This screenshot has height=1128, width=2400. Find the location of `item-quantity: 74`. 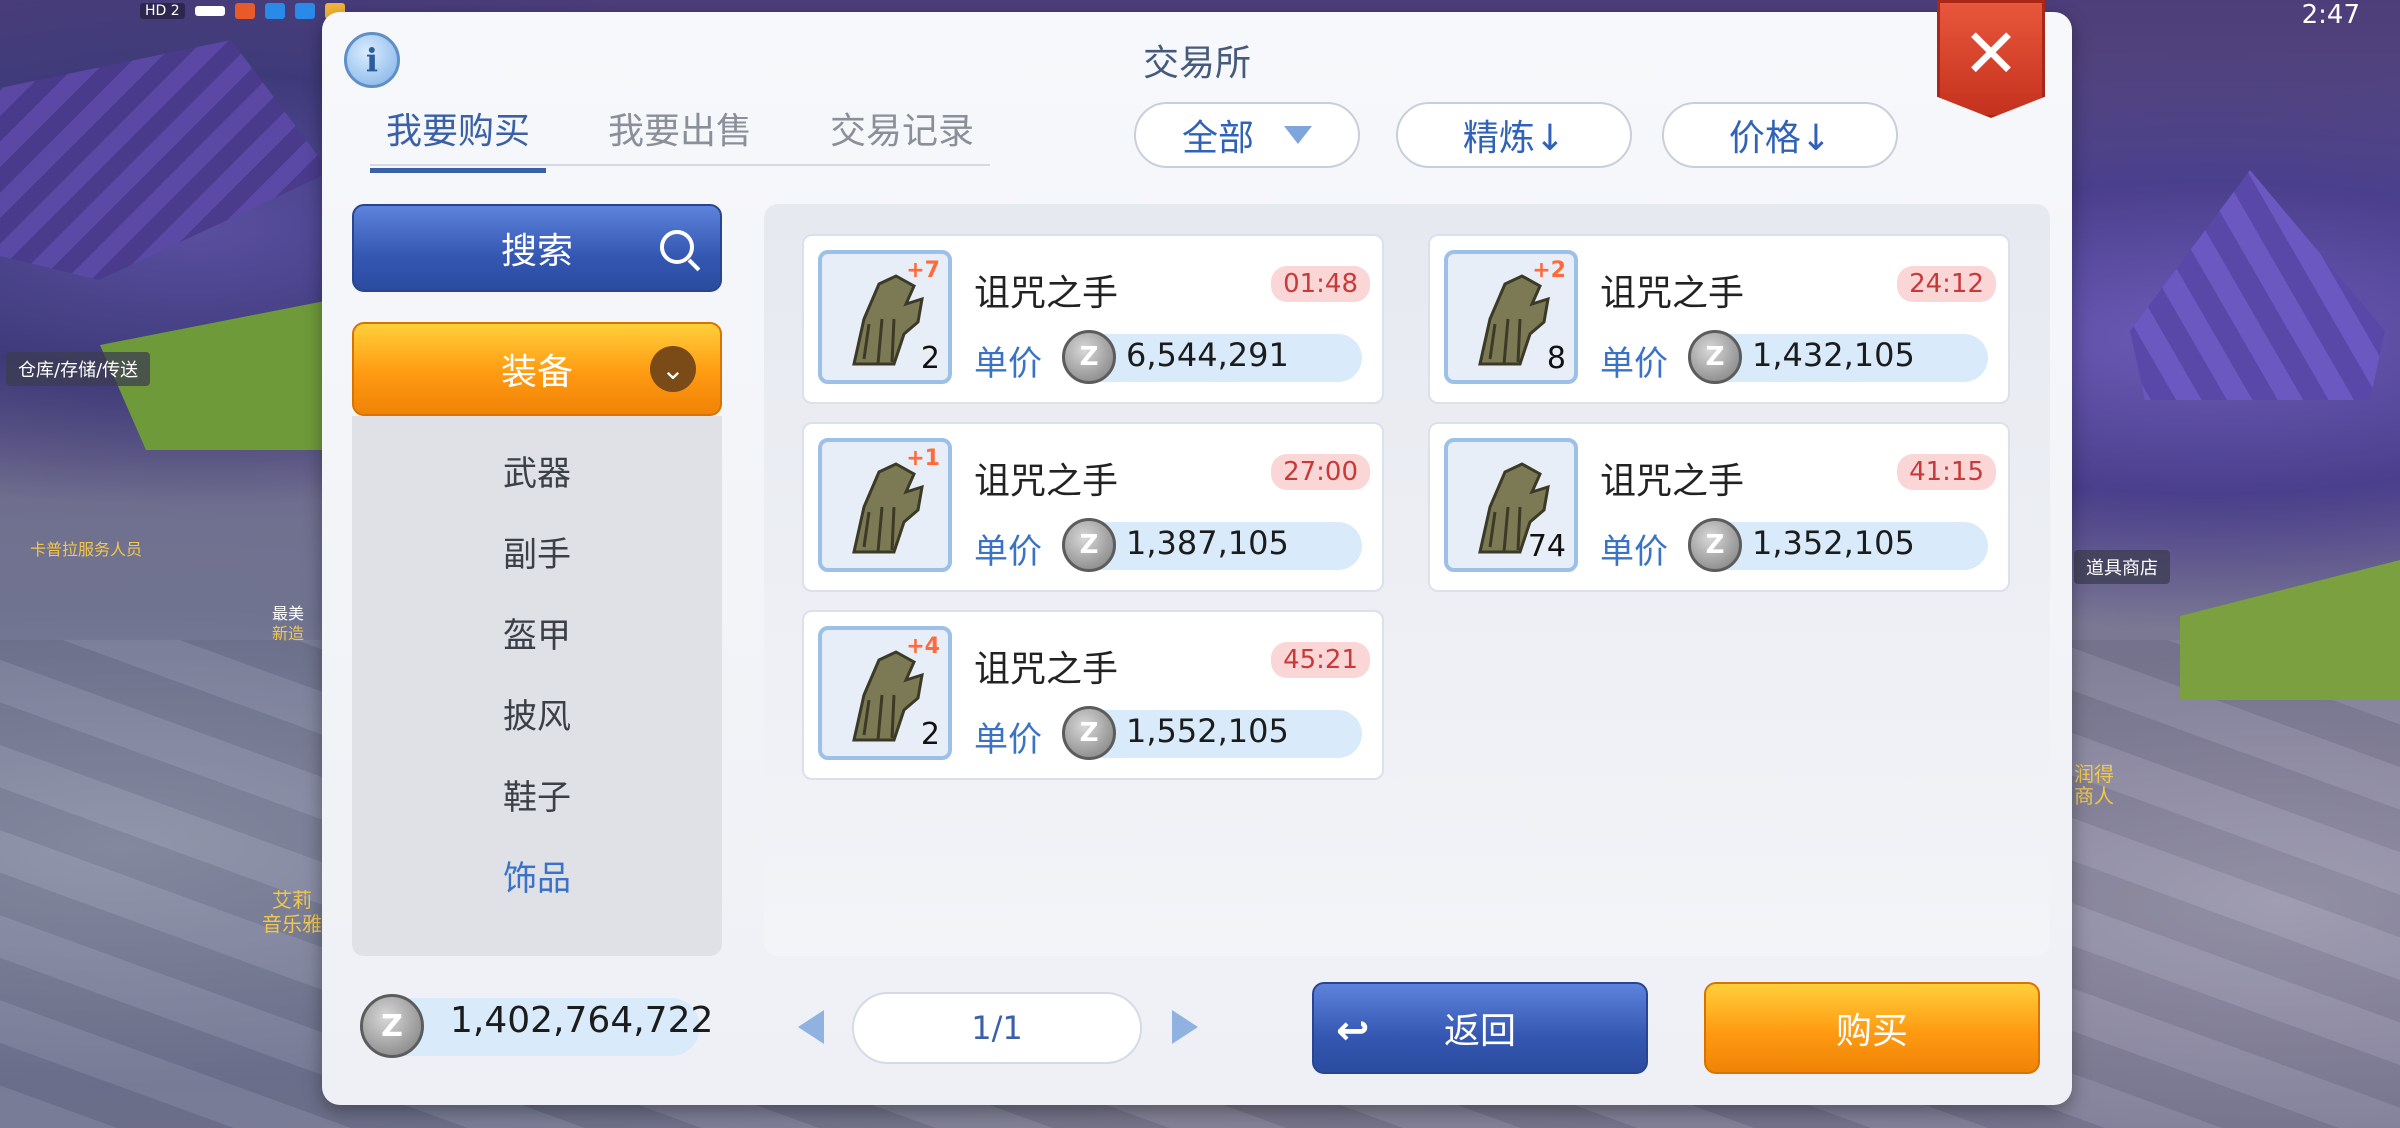

item-quantity: 74 is located at coordinates (1546, 546).